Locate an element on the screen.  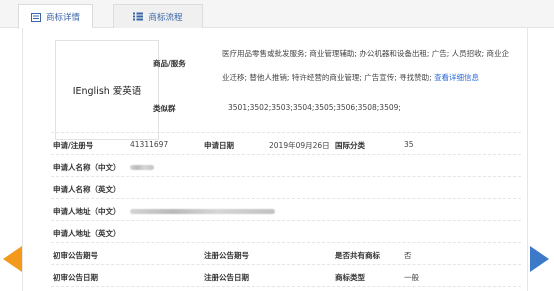
view-details-link: 查看详细信息 is located at coordinates (456, 77).